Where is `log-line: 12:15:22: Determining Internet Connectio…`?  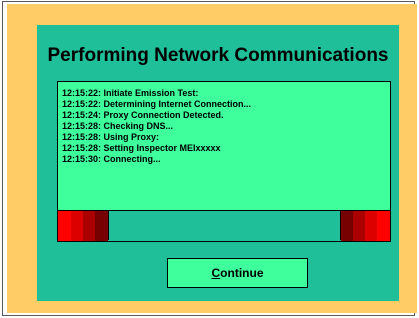 log-line: 12:15:22: Determining Internet Connectio… is located at coordinates (157, 104).